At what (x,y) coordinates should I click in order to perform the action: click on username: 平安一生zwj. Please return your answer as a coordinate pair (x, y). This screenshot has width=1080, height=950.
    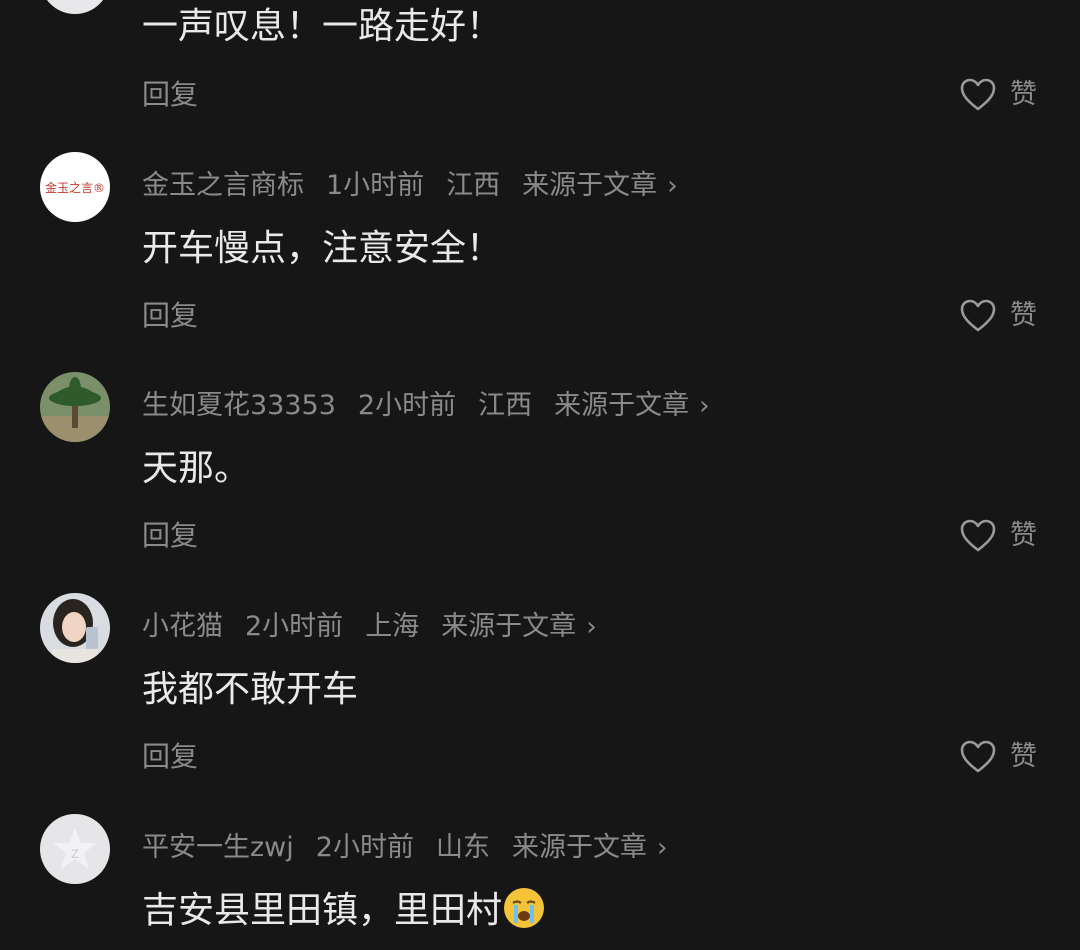
    Looking at the image, I should click on (218, 847).